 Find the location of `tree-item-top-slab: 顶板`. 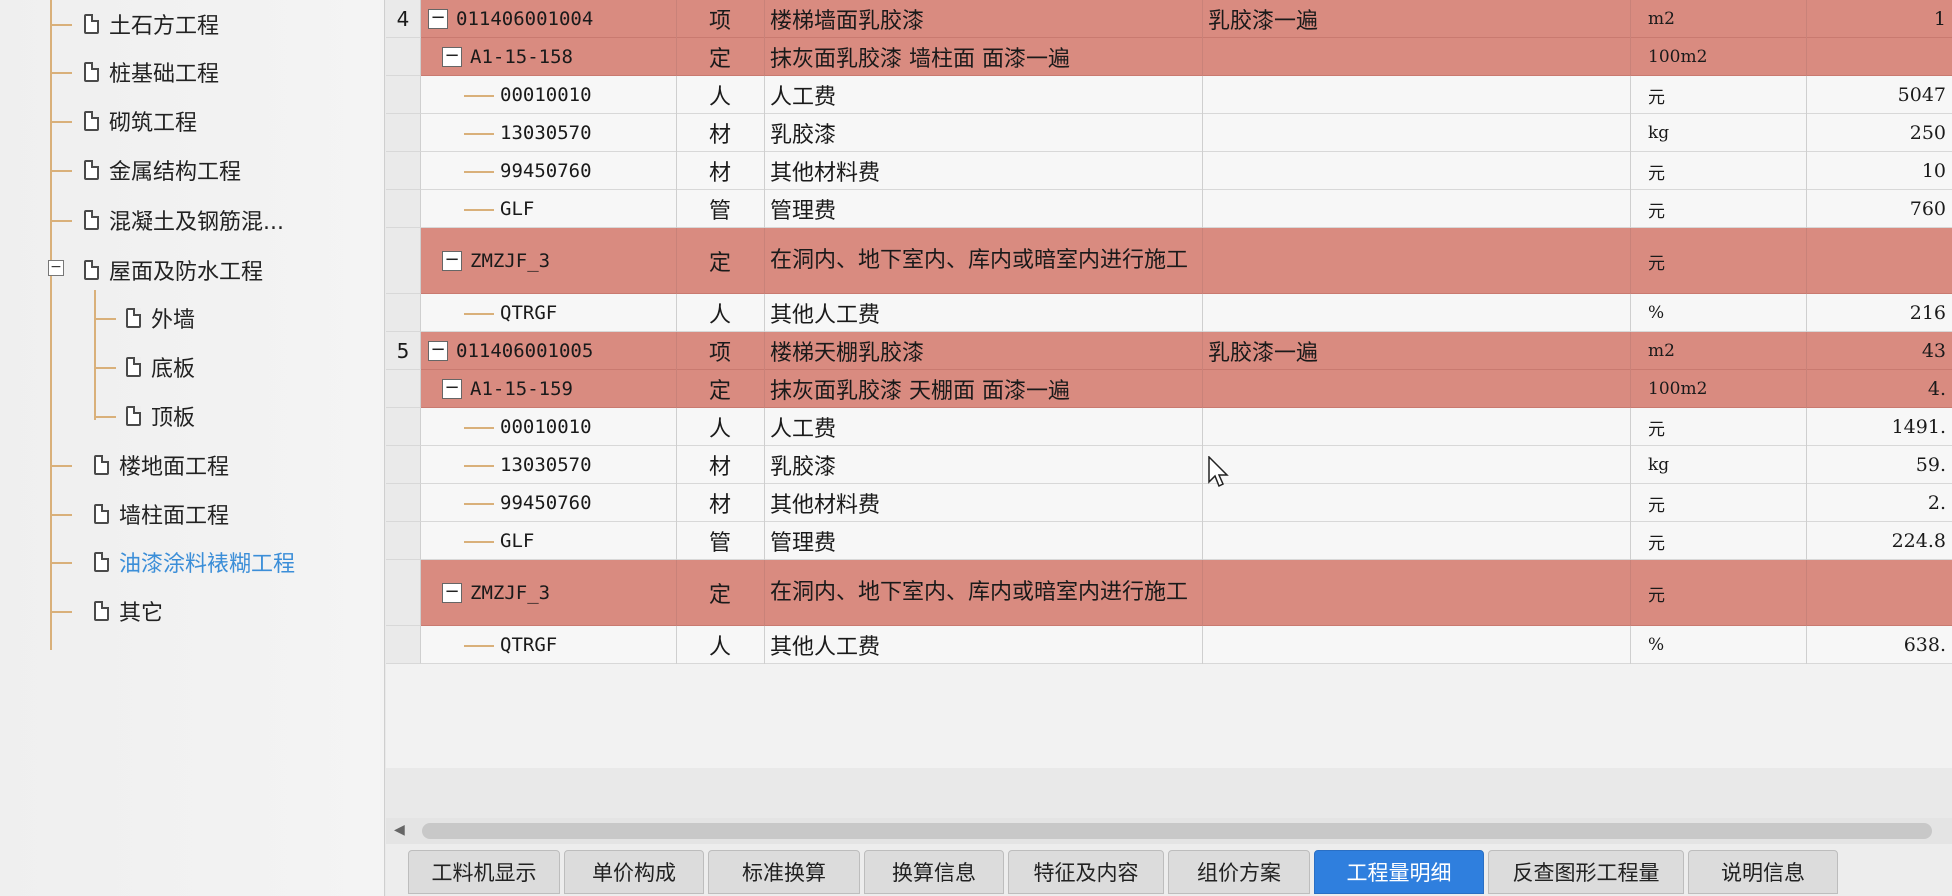

tree-item-top-slab: 顶板 is located at coordinates (160, 416).